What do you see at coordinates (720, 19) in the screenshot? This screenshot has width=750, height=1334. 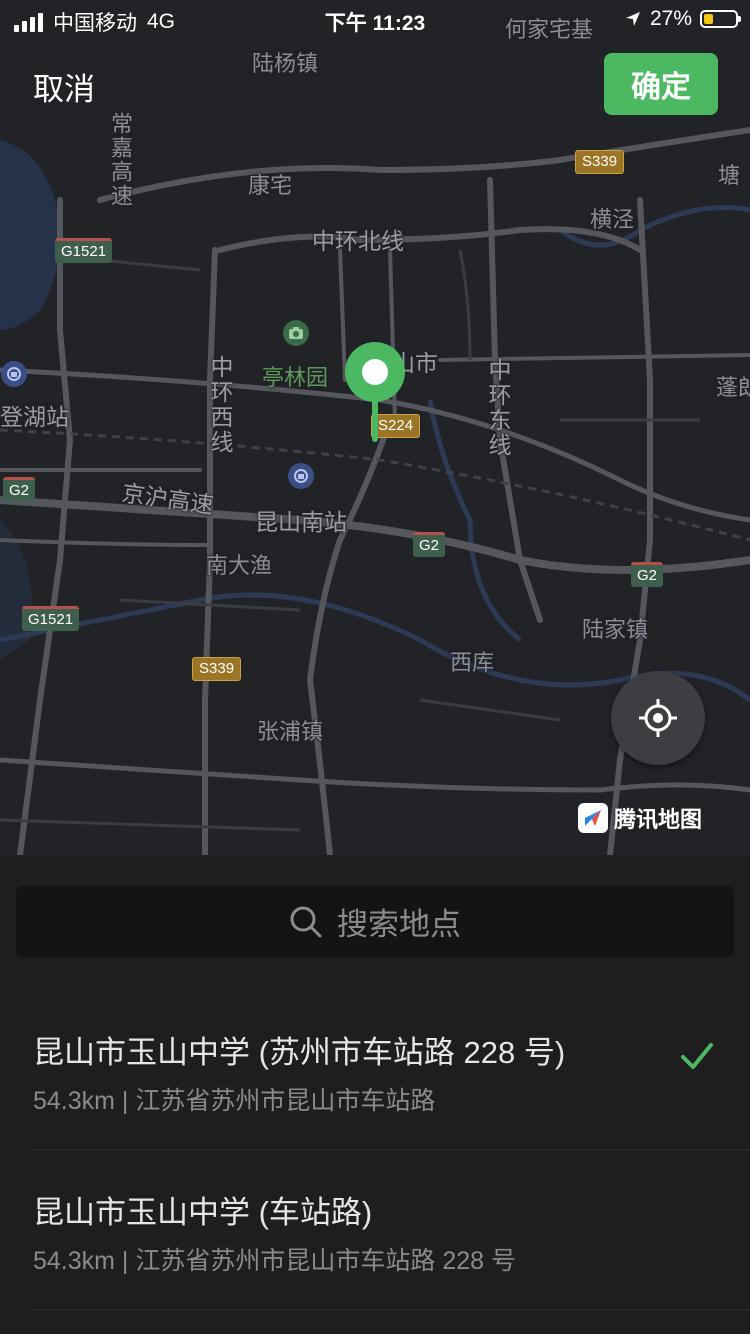 I see `battery-charging-icon` at bounding box center [720, 19].